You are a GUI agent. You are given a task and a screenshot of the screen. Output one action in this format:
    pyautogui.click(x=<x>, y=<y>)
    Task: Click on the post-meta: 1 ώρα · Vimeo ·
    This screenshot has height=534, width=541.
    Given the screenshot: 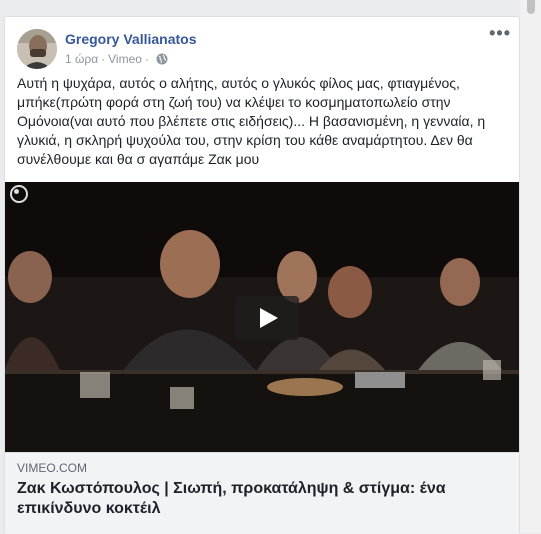 What is the action you would take?
    pyautogui.click(x=116, y=59)
    